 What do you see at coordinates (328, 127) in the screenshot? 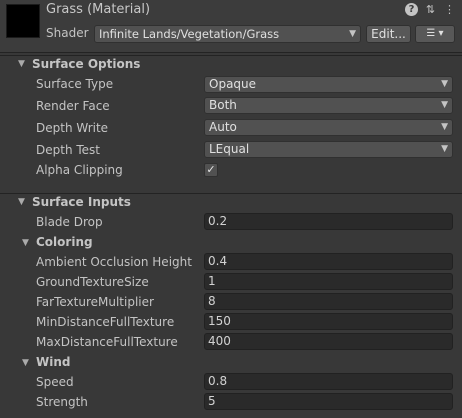
I see `depth-write-dropdown: Auto ▼` at bounding box center [328, 127].